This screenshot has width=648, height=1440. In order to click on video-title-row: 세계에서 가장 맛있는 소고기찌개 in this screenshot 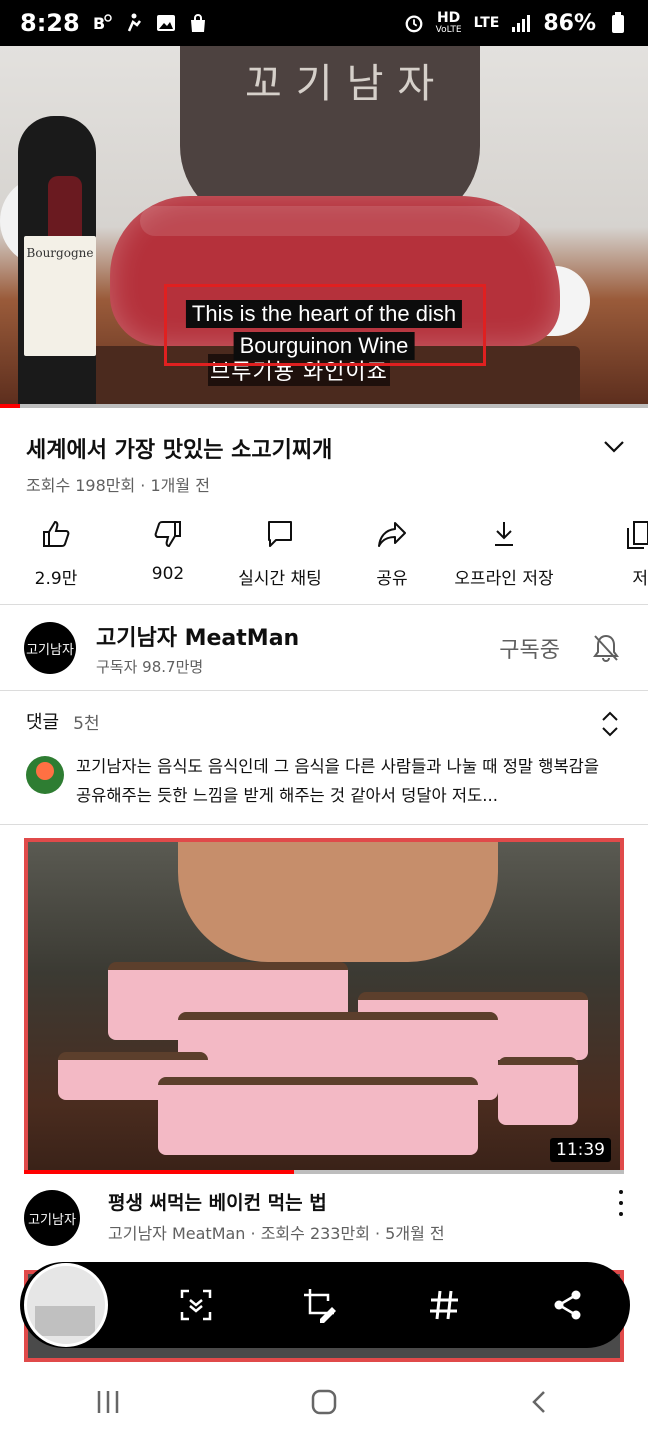, I will do `click(326, 448)`.